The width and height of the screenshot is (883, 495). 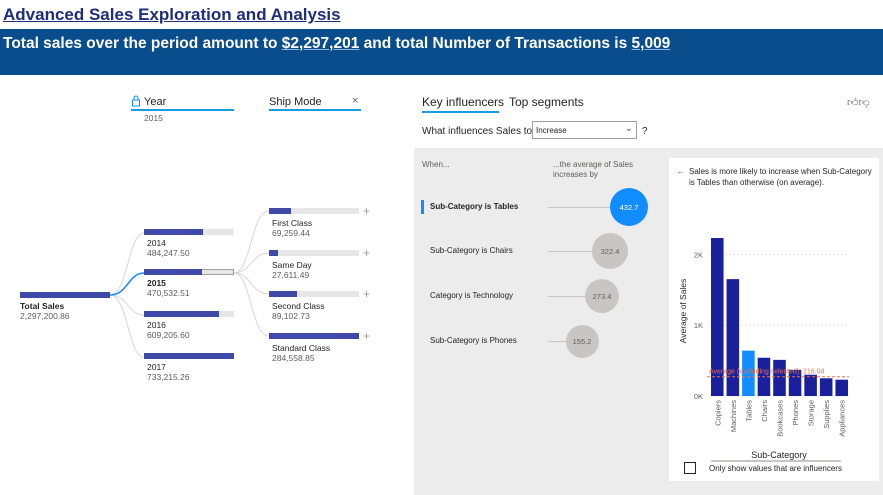 What do you see at coordinates (45, 316) in the screenshot?
I see `root-value: 2,297,200.86` at bounding box center [45, 316].